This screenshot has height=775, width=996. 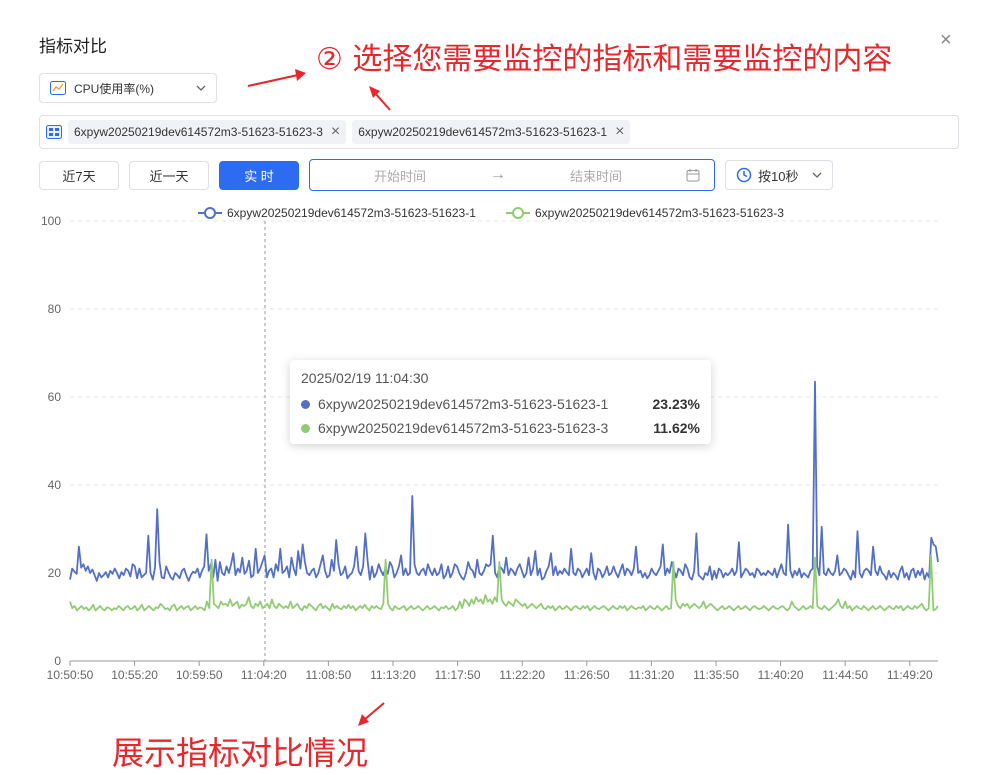 What do you see at coordinates (781, 675) in the screenshot?
I see `x-tick-label: 11:40:20` at bounding box center [781, 675].